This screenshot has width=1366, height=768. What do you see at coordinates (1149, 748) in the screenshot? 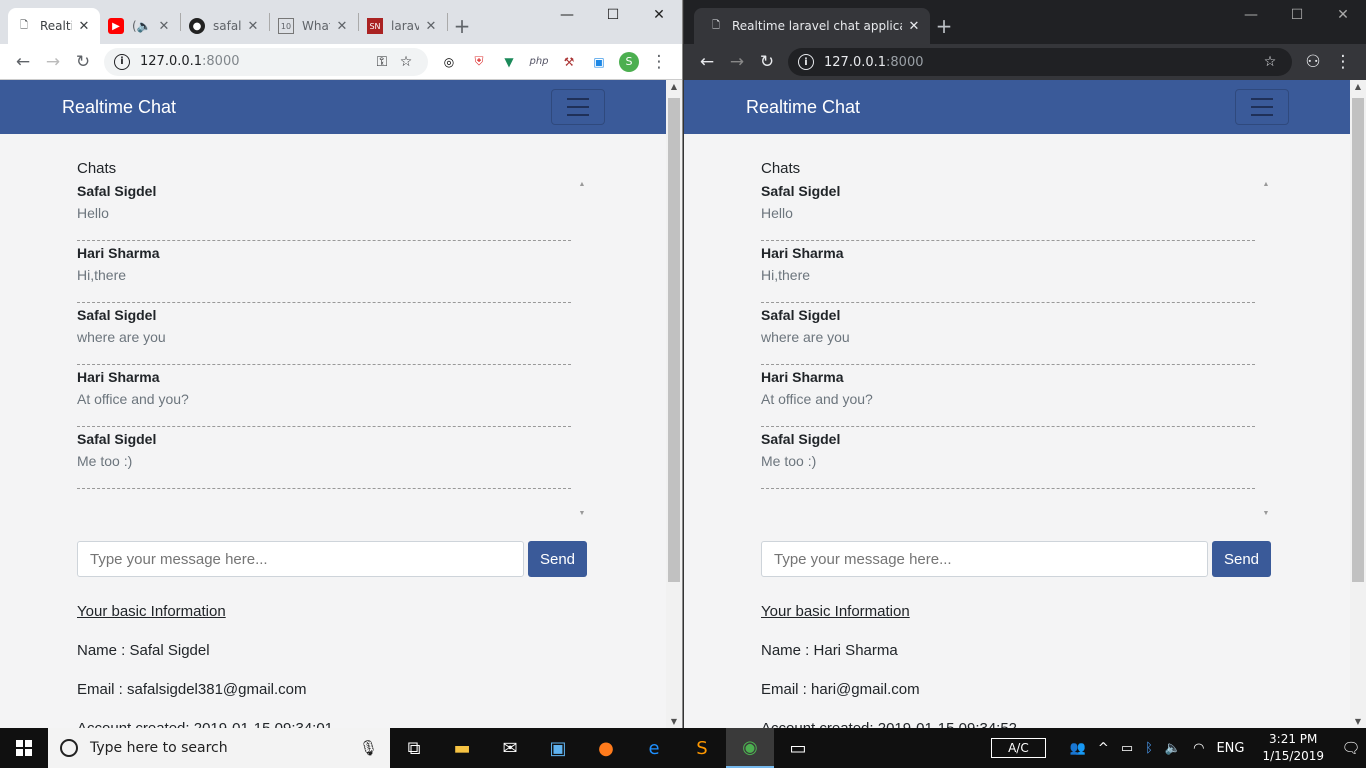
I see `bluetooth-icon: ᛒ` at bounding box center [1149, 748].